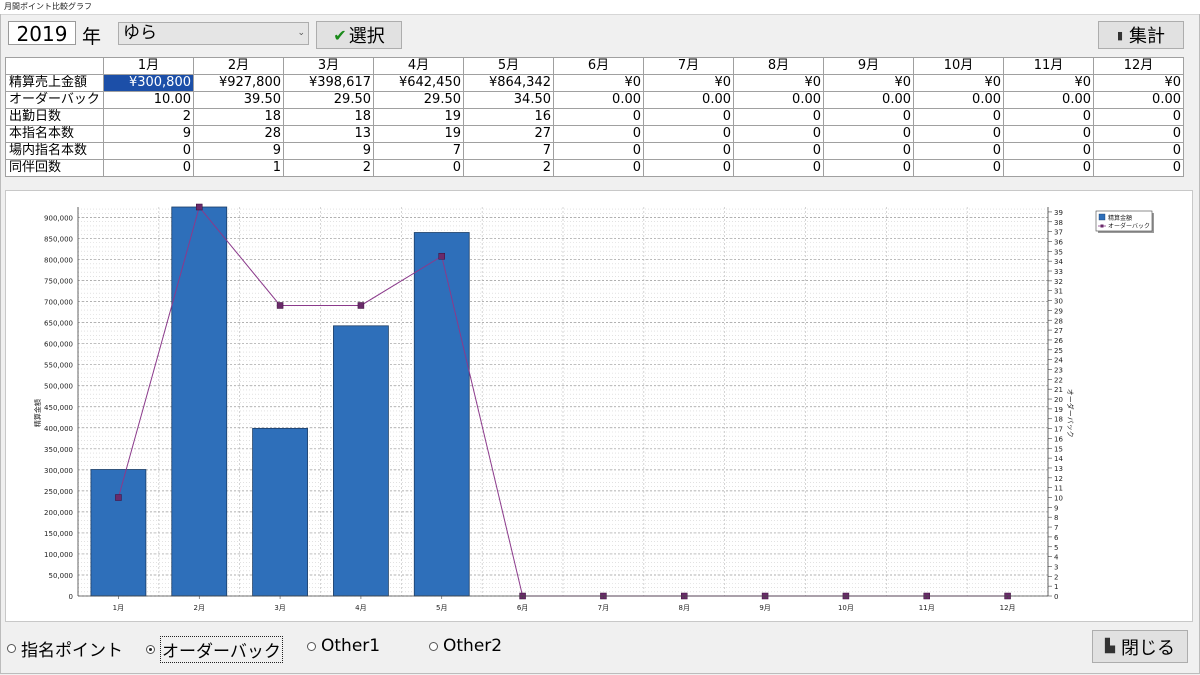  What do you see at coordinates (1058, 499) in the screenshot?
I see `y2-tick-label: 10` at bounding box center [1058, 499].